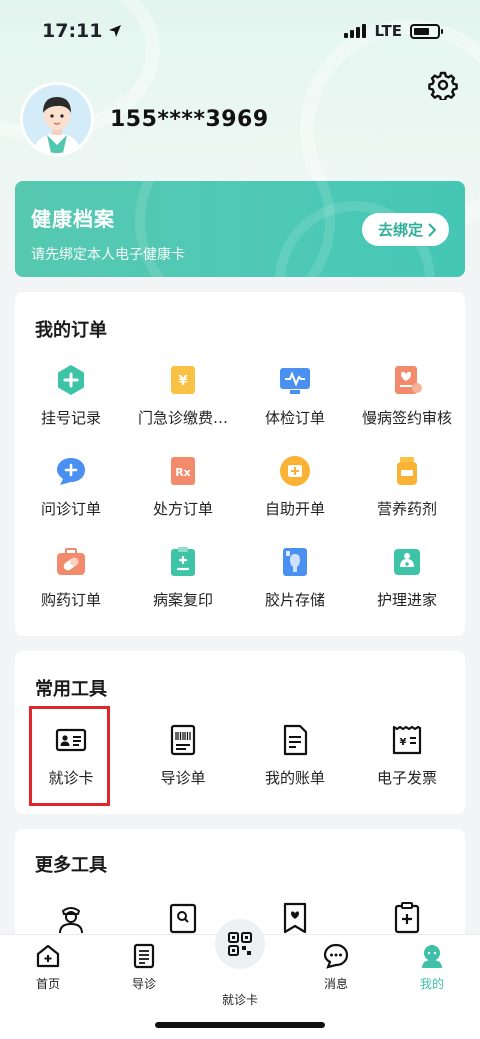  I want to click on status-time: 17:11, so click(82, 31).